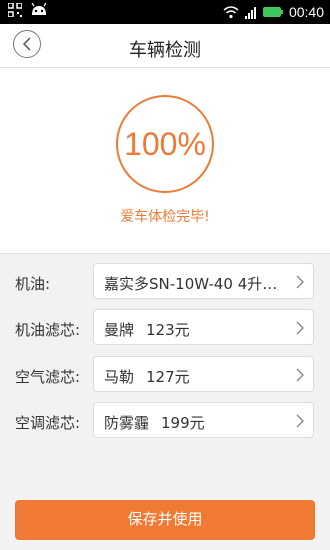 The height and width of the screenshot is (550, 330). Describe the element at coordinates (48, 330) in the screenshot. I see `row-label: 机油滤芯:` at that location.